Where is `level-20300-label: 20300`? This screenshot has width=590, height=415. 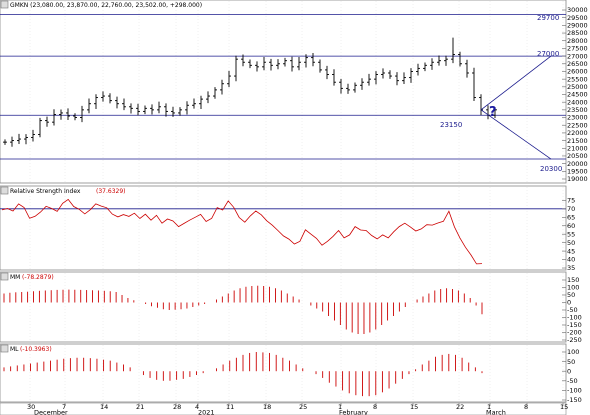
level-20300-label: 20300 is located at coordinates (551, 169).